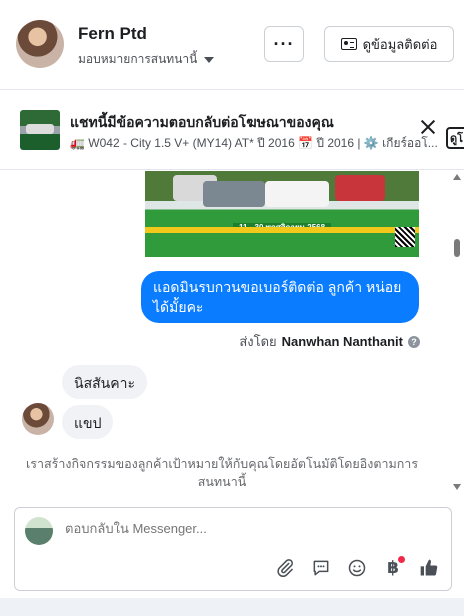  What do you see at coordinates (405, 237) in the screenshot?
I see `qr-code-icon` at bounding box center [405, 237].